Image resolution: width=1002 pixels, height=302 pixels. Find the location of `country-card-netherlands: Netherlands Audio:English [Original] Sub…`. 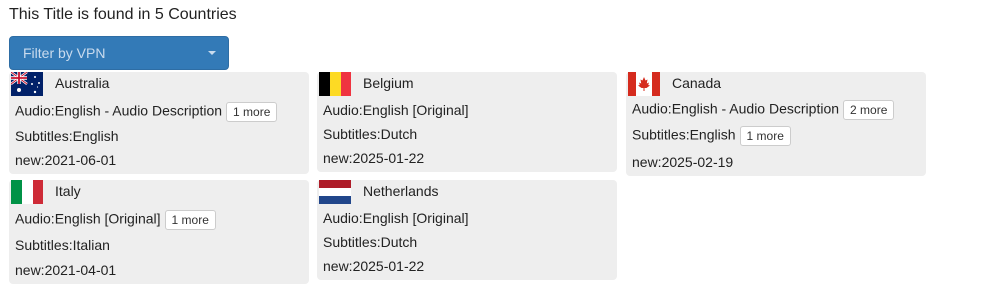

country-card-netherlands: Netherlands Audio:English [Original] Sub… is located at coordinates (467, 230).